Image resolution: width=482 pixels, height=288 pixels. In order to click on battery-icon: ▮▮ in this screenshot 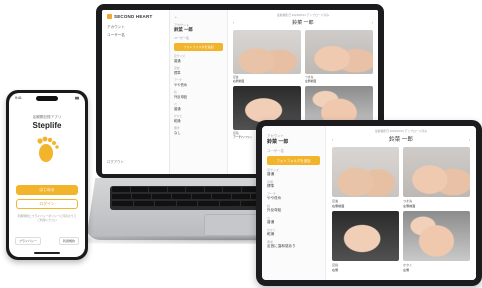, I will do `click(77, 98)`.